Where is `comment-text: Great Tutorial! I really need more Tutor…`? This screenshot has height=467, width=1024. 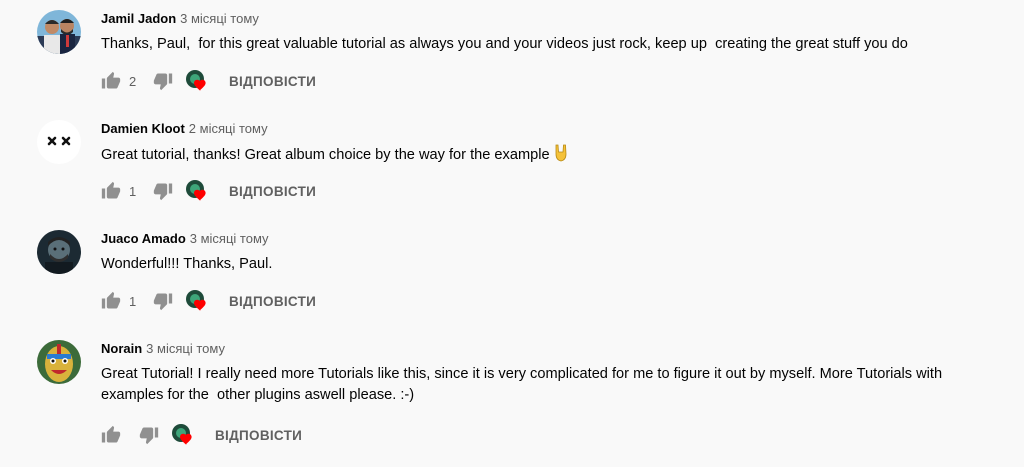 comment-text: Great Tutorial! I really need more Tutor… is located at coordinates (524, 384).